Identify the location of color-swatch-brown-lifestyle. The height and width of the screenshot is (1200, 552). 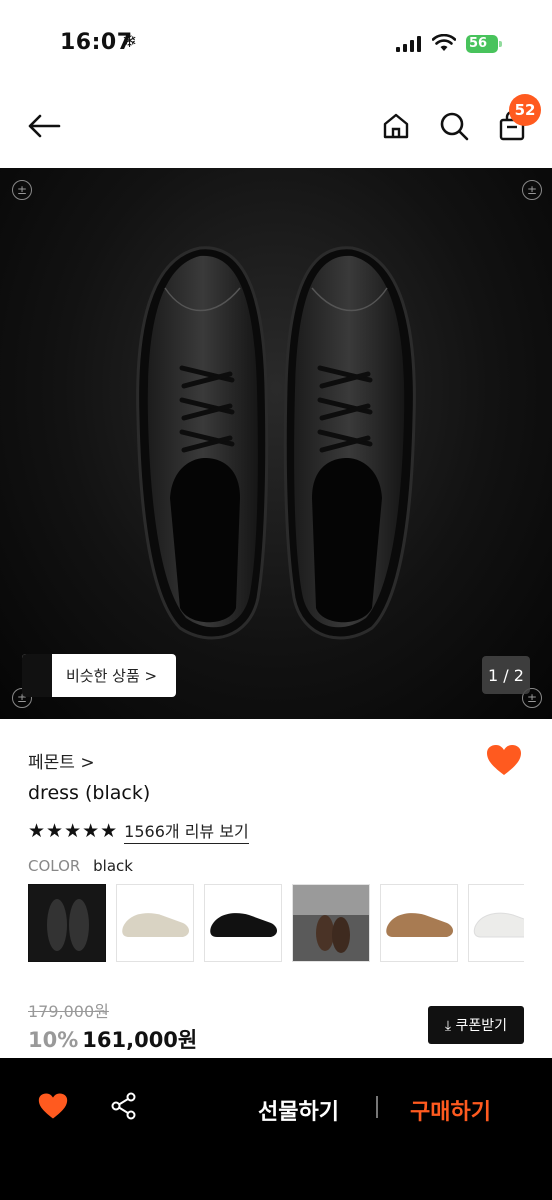
(331, 923).